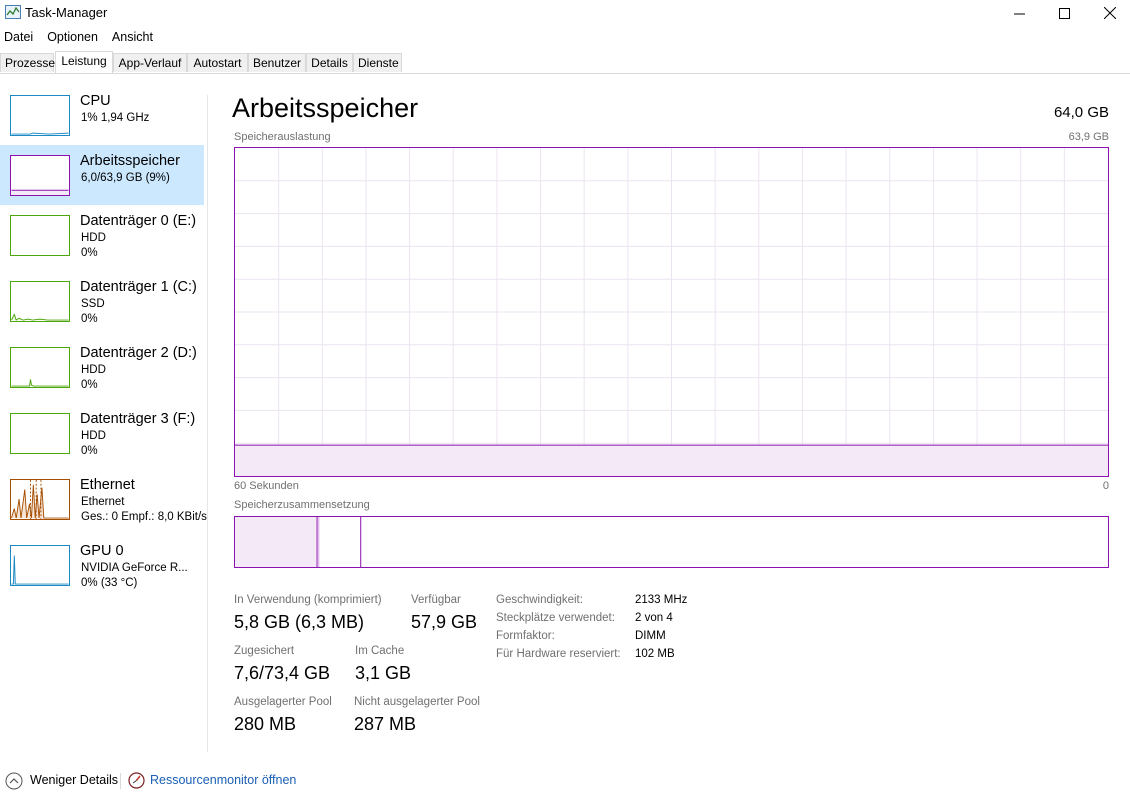 The image size is (1130, 803). I want to click on sidebar-item-name: CPU, so click(95, 101).